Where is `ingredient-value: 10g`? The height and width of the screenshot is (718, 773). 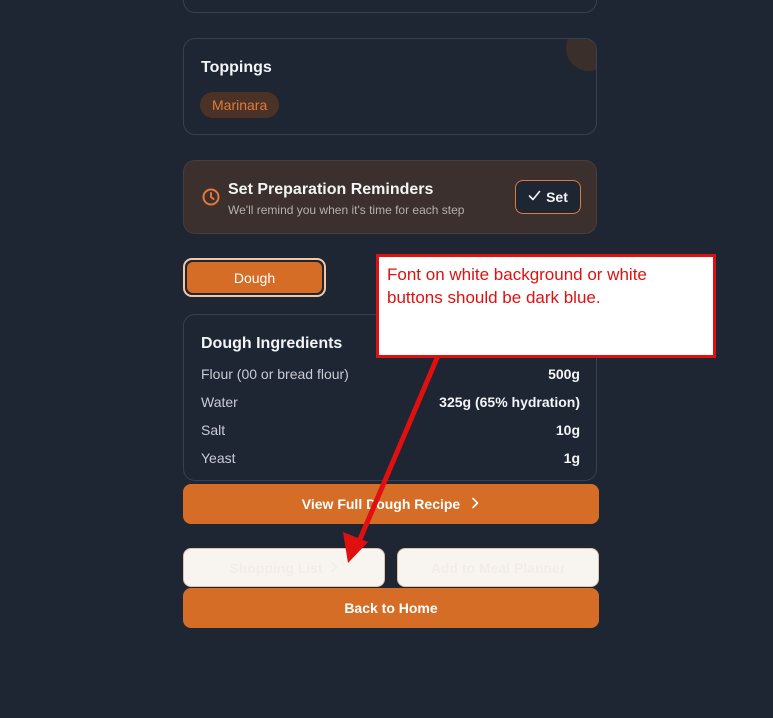 ingredient-value: 10g is located at coordinates (567, 430).